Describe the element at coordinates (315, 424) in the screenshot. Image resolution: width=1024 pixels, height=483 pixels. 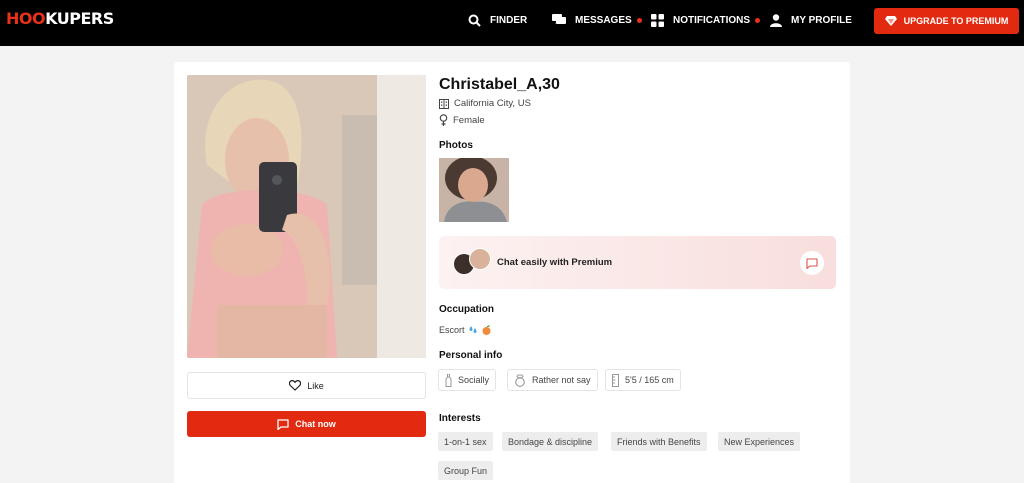
I see `chat-now-label: Chat now` at that location.